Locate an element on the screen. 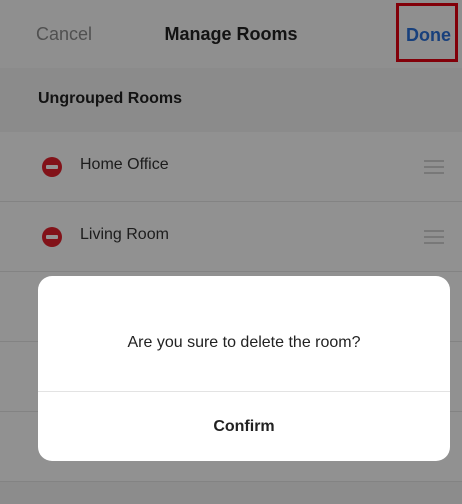 Image resolution: width=462 pixels, height=504 pixels. dialog-message: Are you sure to delete the room? is located at coordinates (244, 342).